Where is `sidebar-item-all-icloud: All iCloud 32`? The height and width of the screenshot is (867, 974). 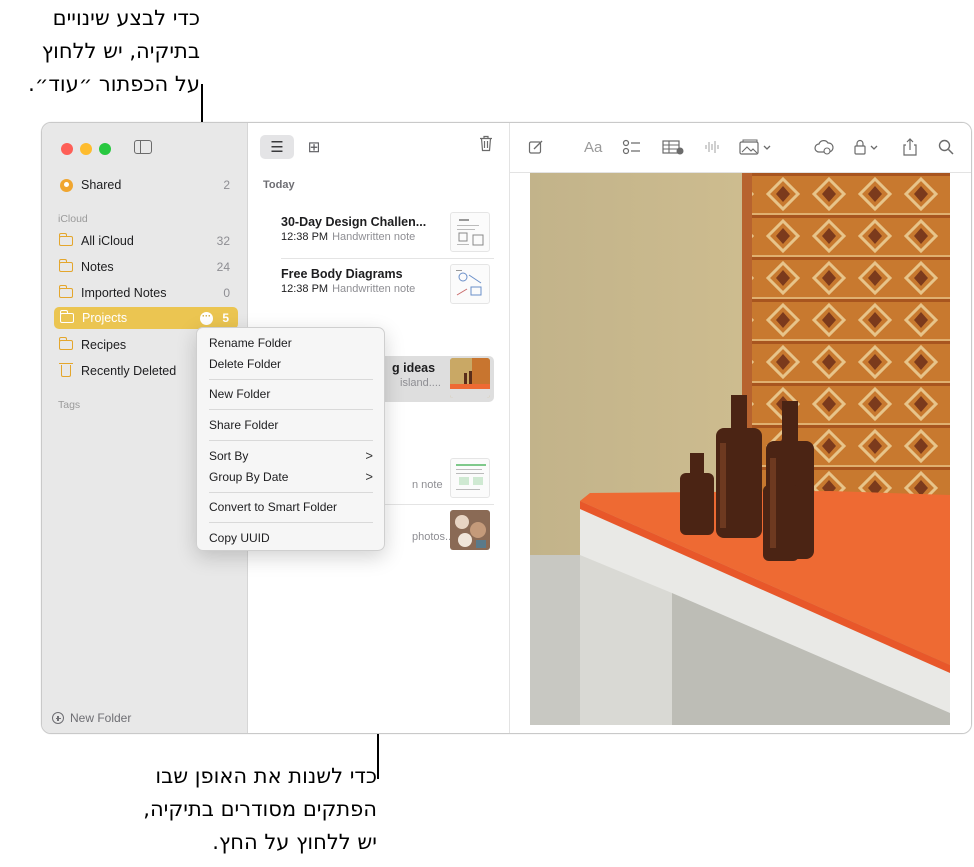 sidebar-item-all-icloud: All iCloud 32 is located at coordinates (146, 241).